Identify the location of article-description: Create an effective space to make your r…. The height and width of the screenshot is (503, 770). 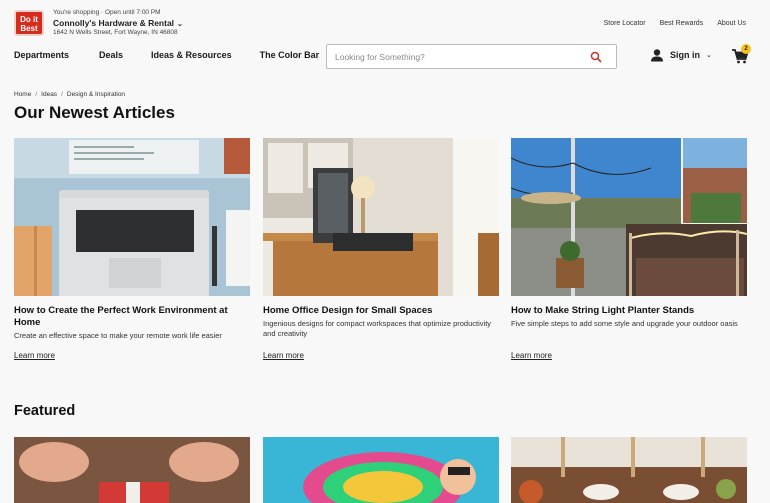
(118, 335).